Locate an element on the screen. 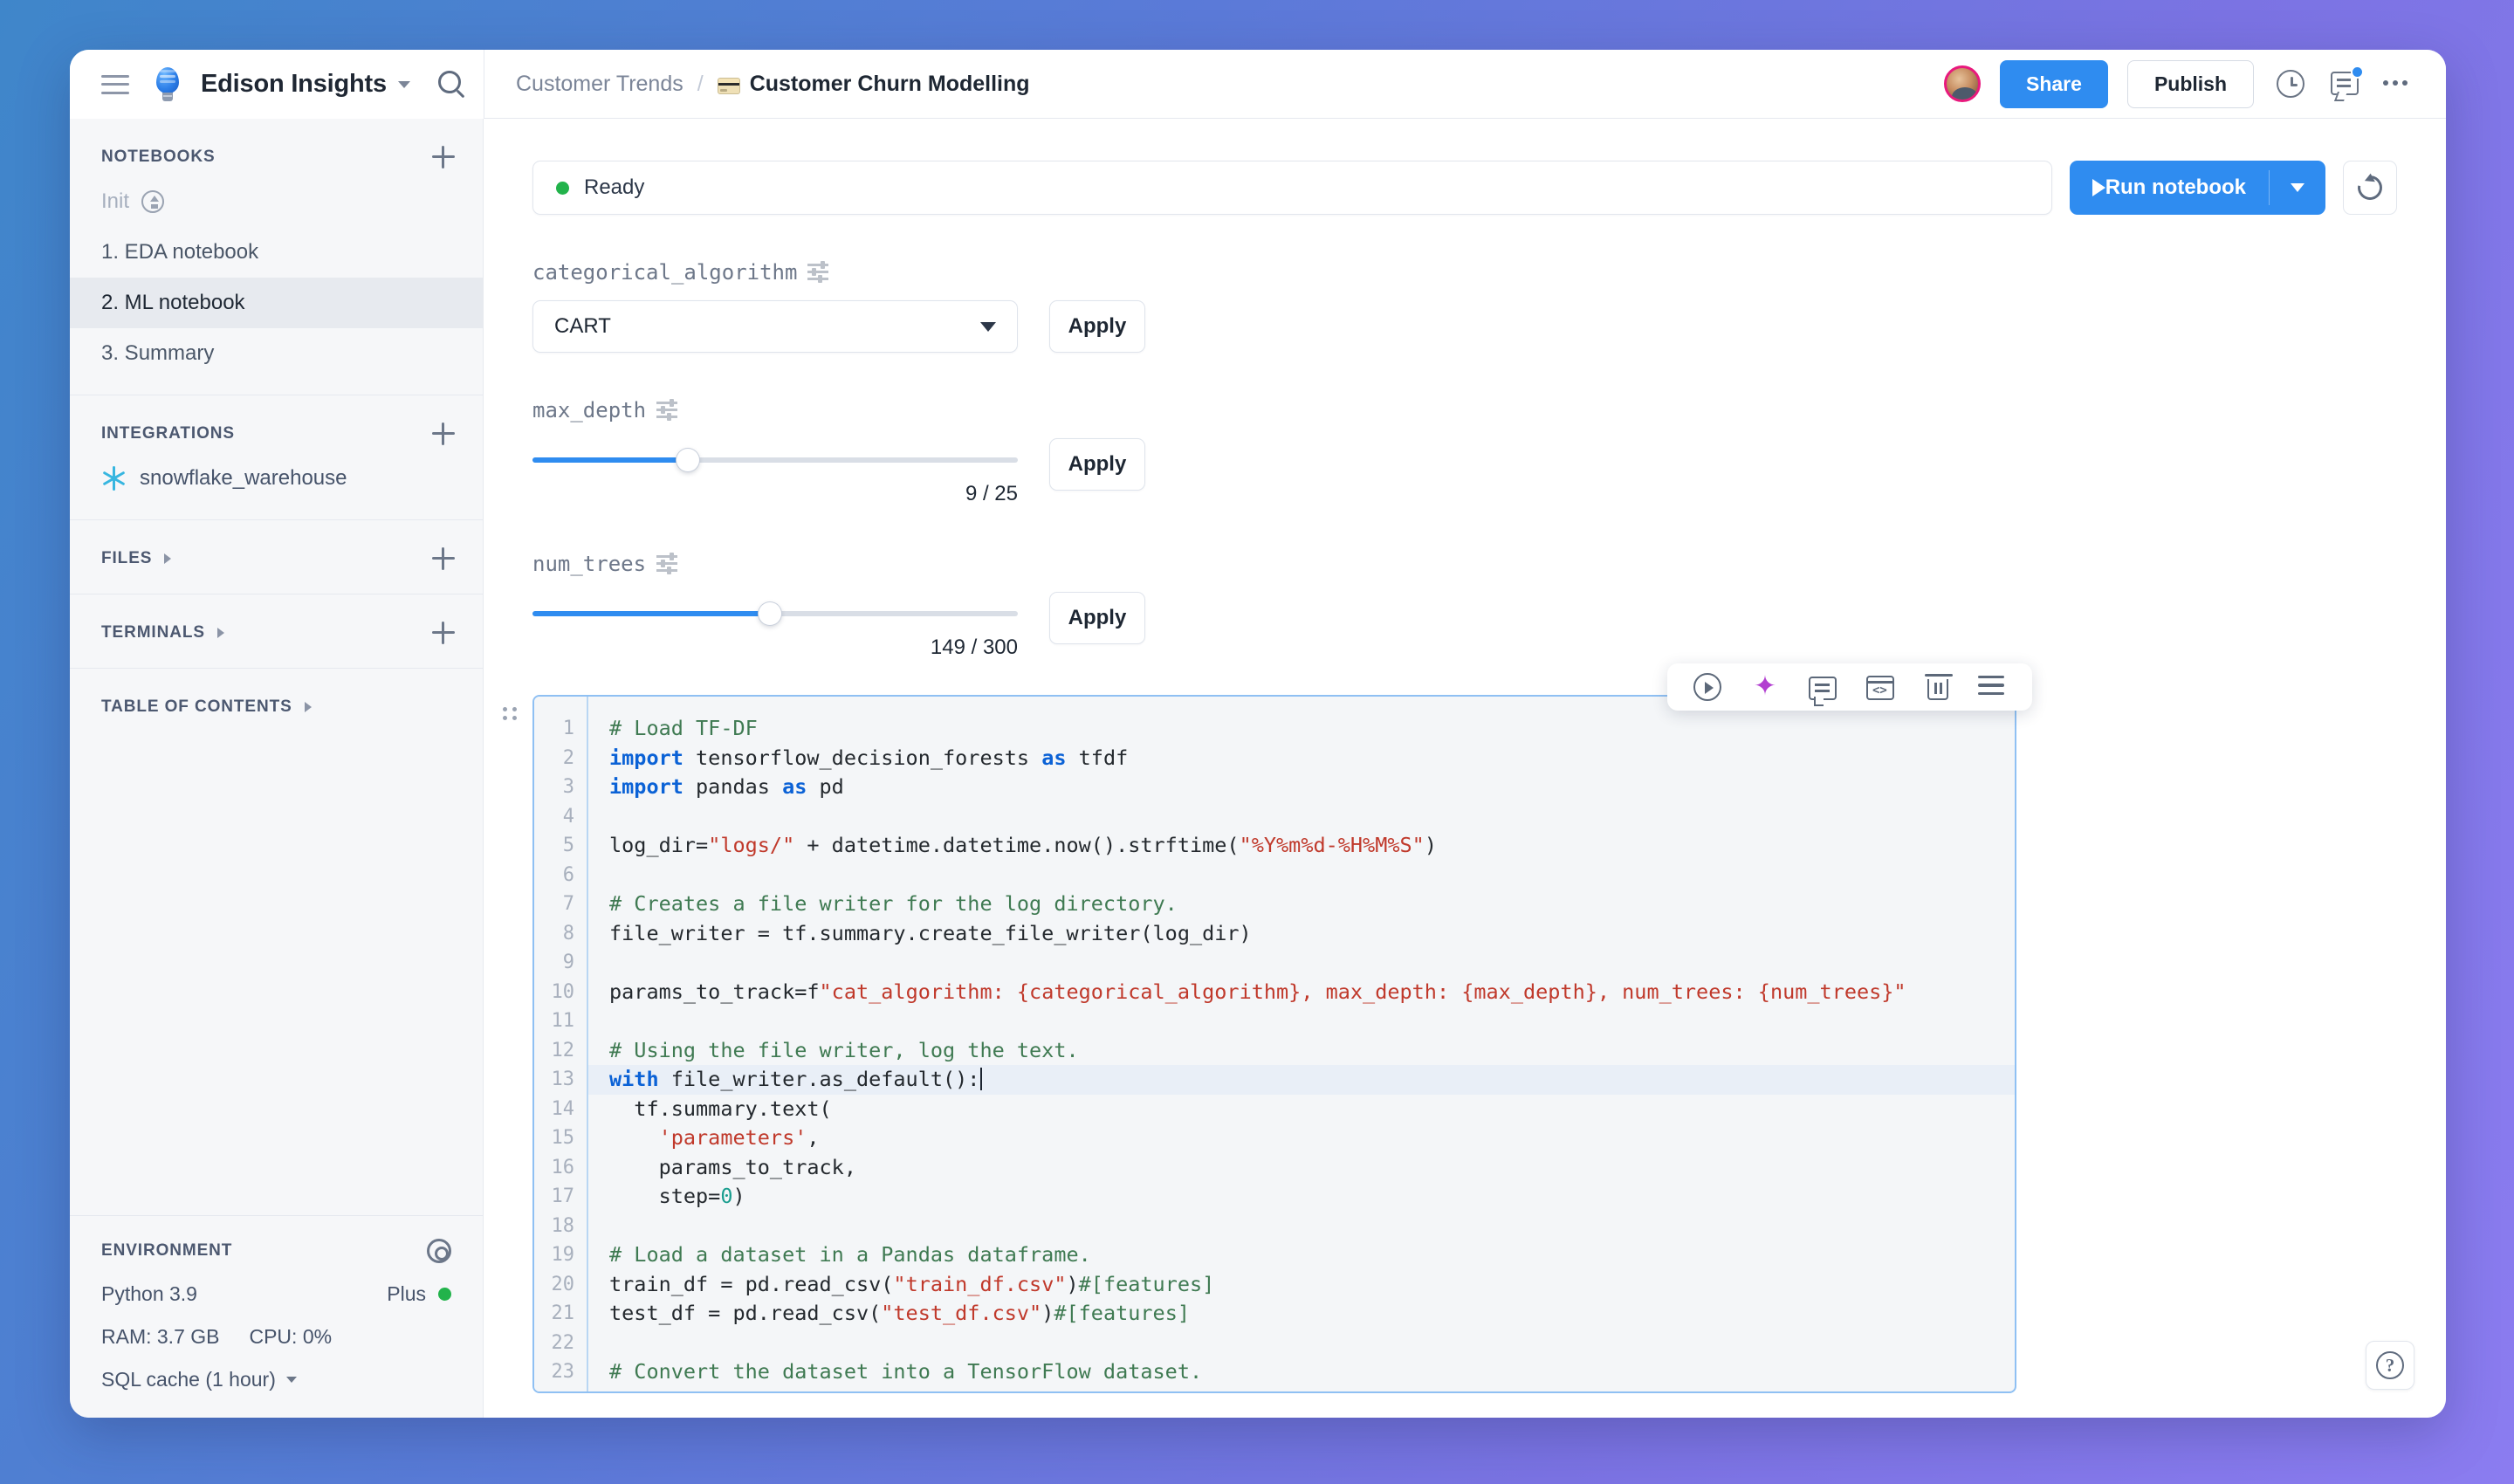 This screenshot has height=1484, width=2514. share-button: Share is located at coordinates (2054, 83).